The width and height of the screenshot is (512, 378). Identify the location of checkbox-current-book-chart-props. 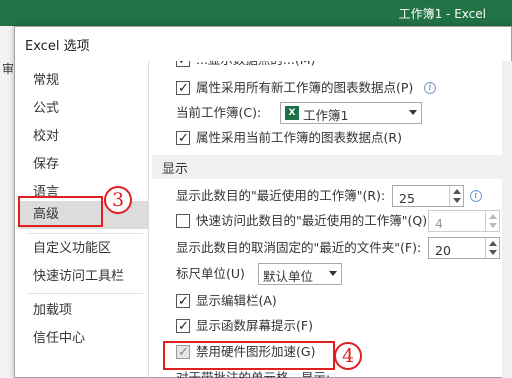
(183, 139).